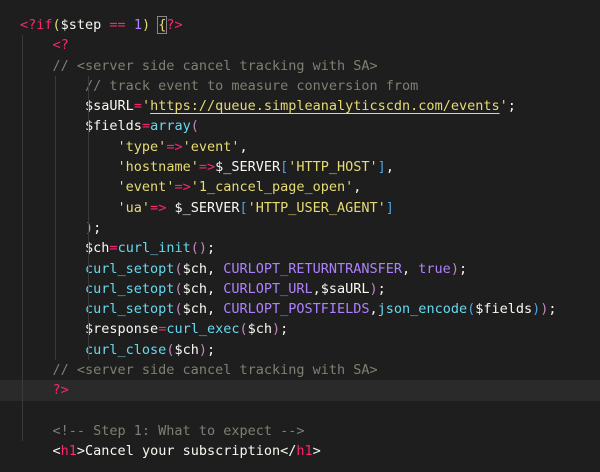  I want to click on code-line: <h1>Cancel your subscription</h1>, so click(300, 451).